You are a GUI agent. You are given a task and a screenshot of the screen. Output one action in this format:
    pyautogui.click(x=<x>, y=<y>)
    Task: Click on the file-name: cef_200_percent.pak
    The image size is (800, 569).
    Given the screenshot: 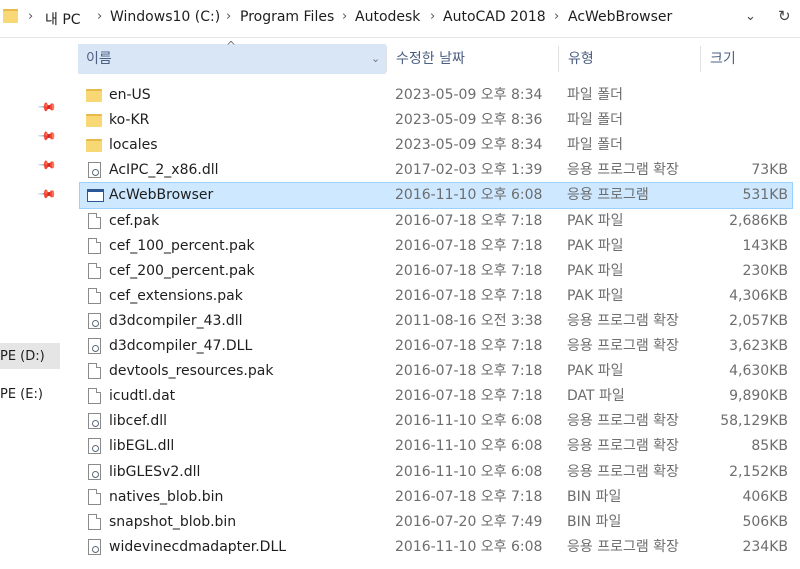 What is the action you would take?
    pyautogui.click(x=182, y=270)
    